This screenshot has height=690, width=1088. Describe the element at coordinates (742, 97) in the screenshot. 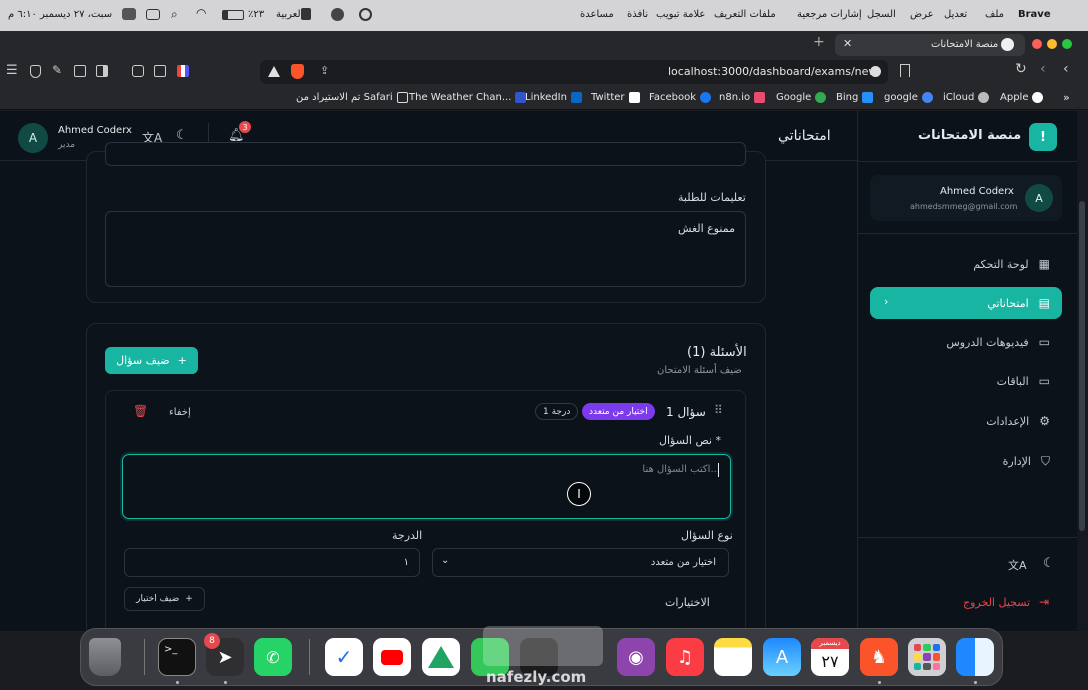

I see `bookmark-n8n: n8n.io` at that location.